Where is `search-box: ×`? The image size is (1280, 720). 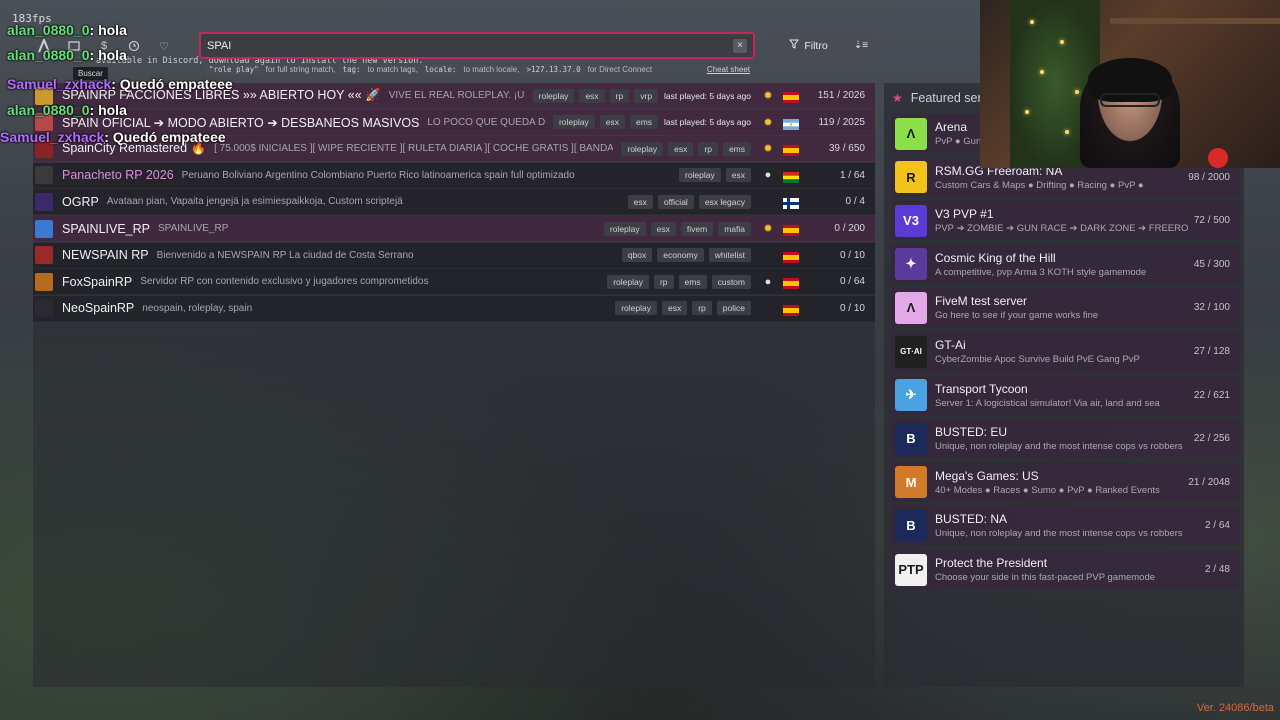
search-box: × is located at coordinates (477, 45).